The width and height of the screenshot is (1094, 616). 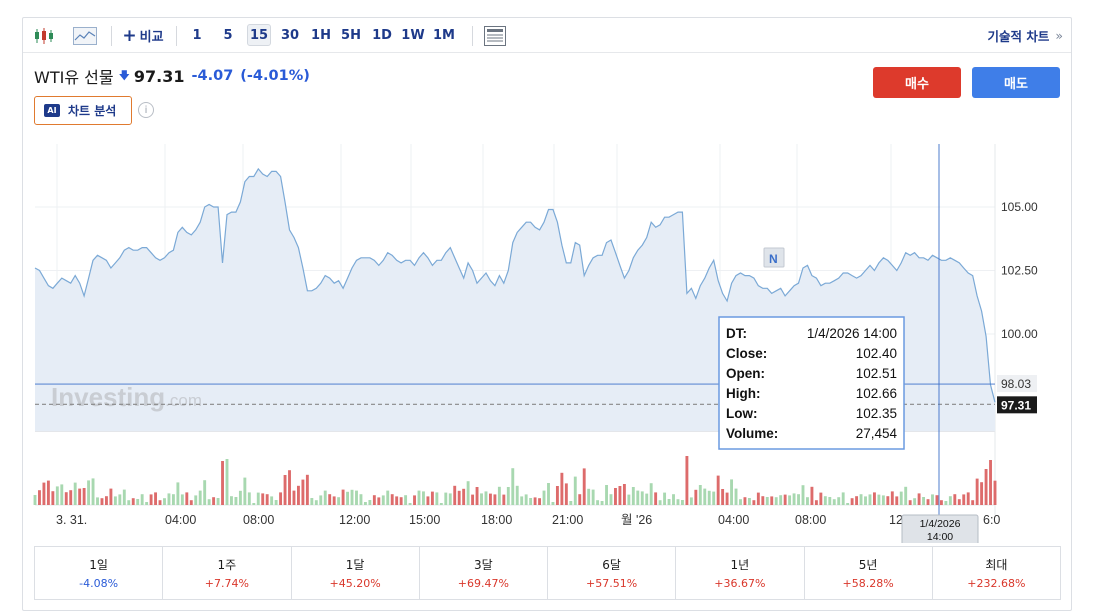 What do you see at coordinates (1019, 334) in the screenshot?
I see `y-tick-label: 100.00` at bounding box center [1019, 334].